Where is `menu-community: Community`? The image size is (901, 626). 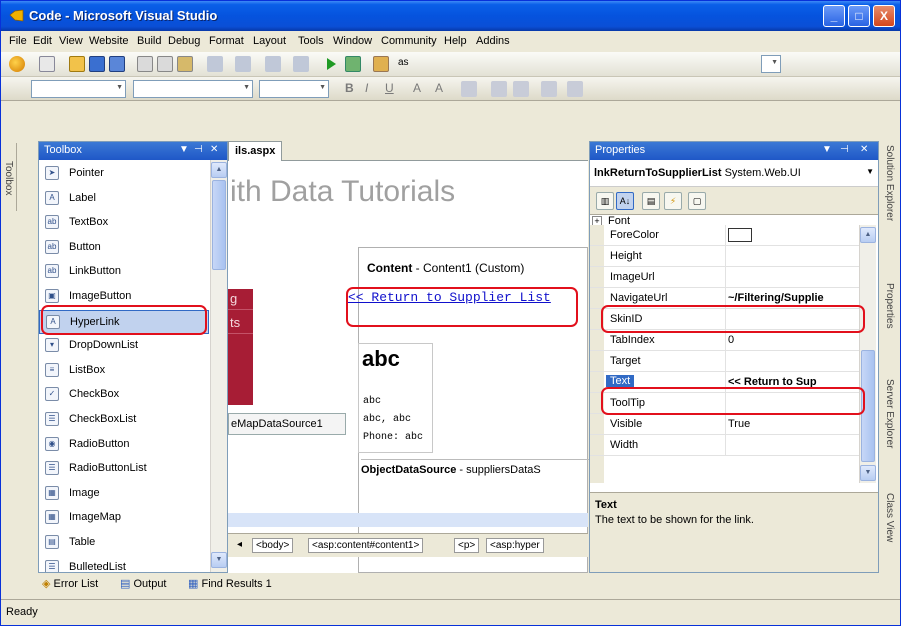
menu-community: Community is located at coordinates (409, 41).